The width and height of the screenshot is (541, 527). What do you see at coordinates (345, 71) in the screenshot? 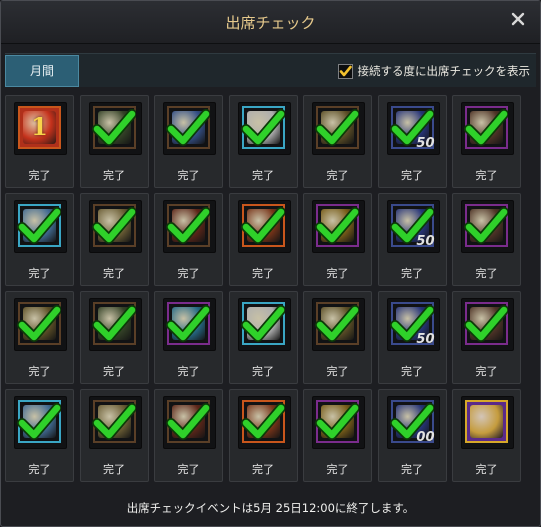
I see `show-on-login-checkbox` at bounding box center [345, 71].